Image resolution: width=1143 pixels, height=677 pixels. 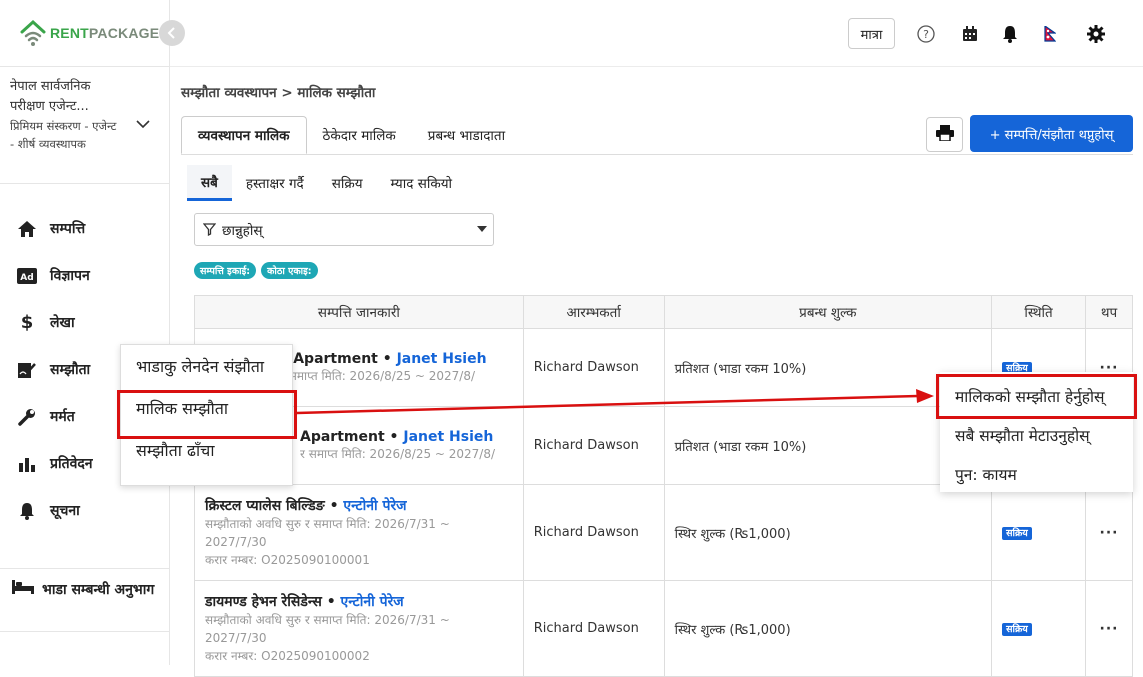 I want to click on print-button, so click(x=944, y=134).